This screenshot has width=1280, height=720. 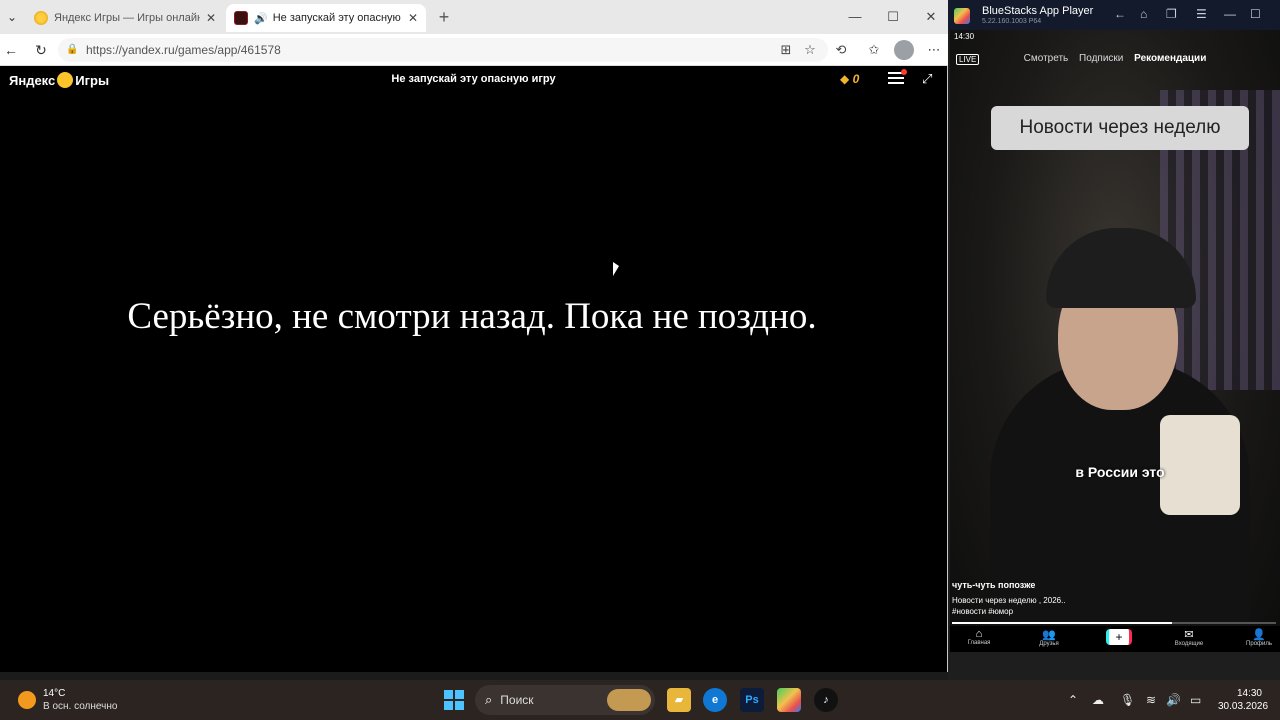 I want to click on coin-counter: ◆ 0, so click(x=849, y=79).